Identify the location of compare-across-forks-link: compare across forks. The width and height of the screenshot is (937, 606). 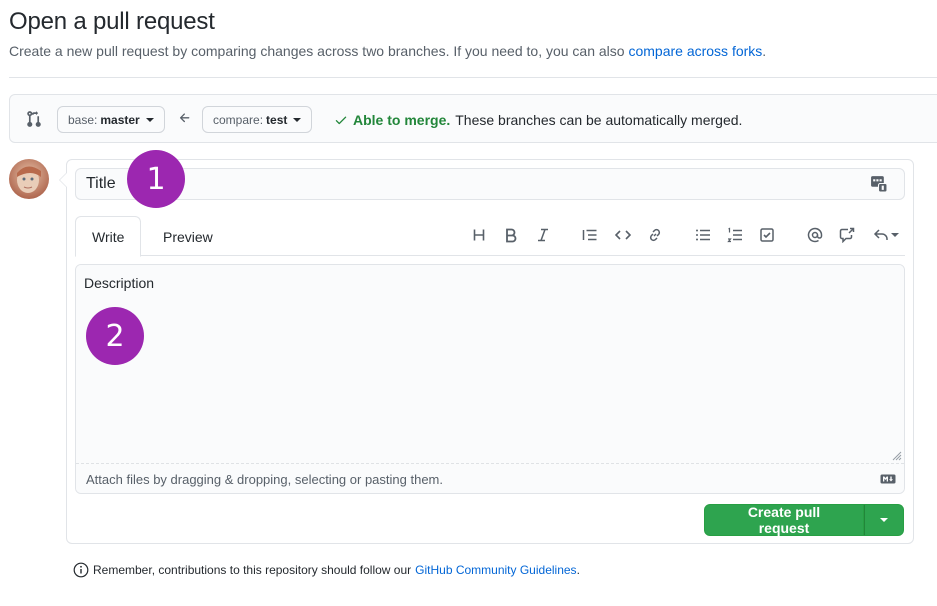
(695, 51).